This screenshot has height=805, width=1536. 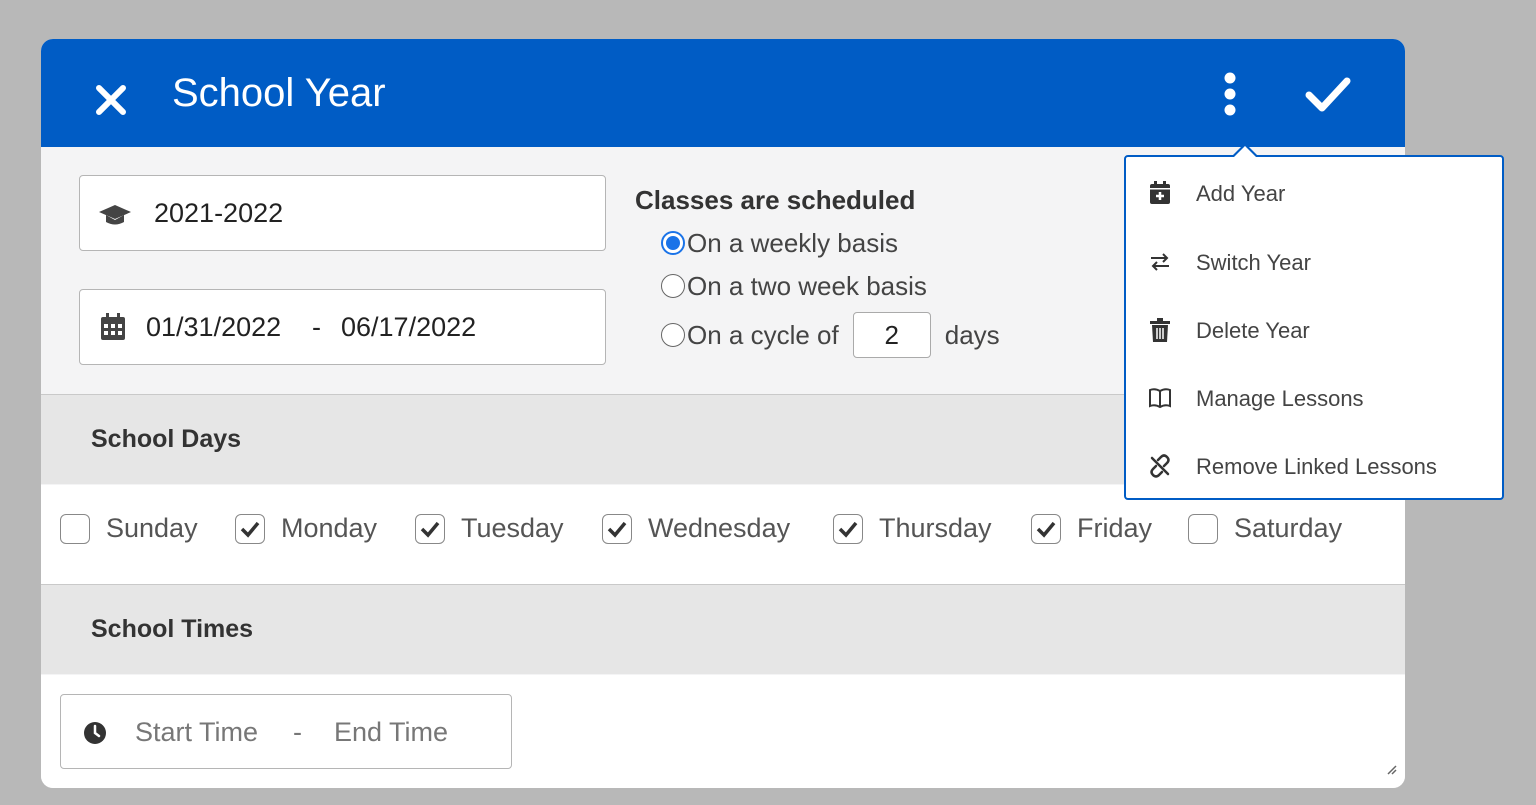 I want to click on schedule-option-cycle: On a cycle of 2 days, so click(x=830, y=335).